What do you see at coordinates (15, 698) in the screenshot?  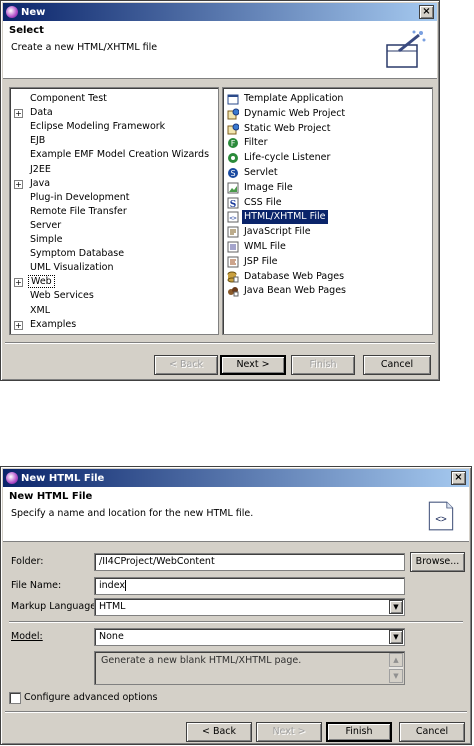 I see `configure-advanced-checkbox` at bounding box center [15, 698].